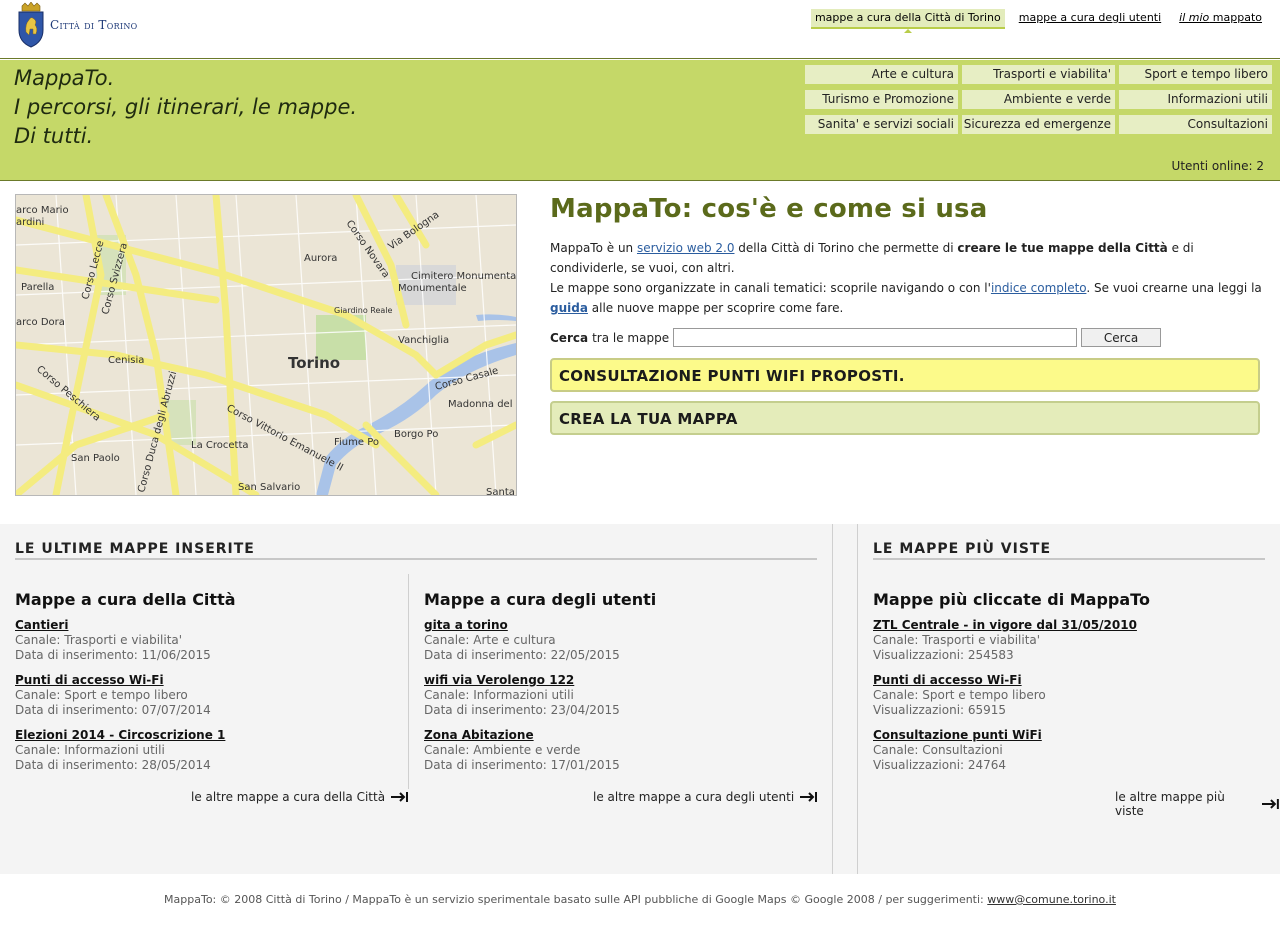 This screenshot has width=1280, height=929. Describe the element at coordinates (42, 210) in the screenshot. I see `map-label-1: arco Mario` at that location.